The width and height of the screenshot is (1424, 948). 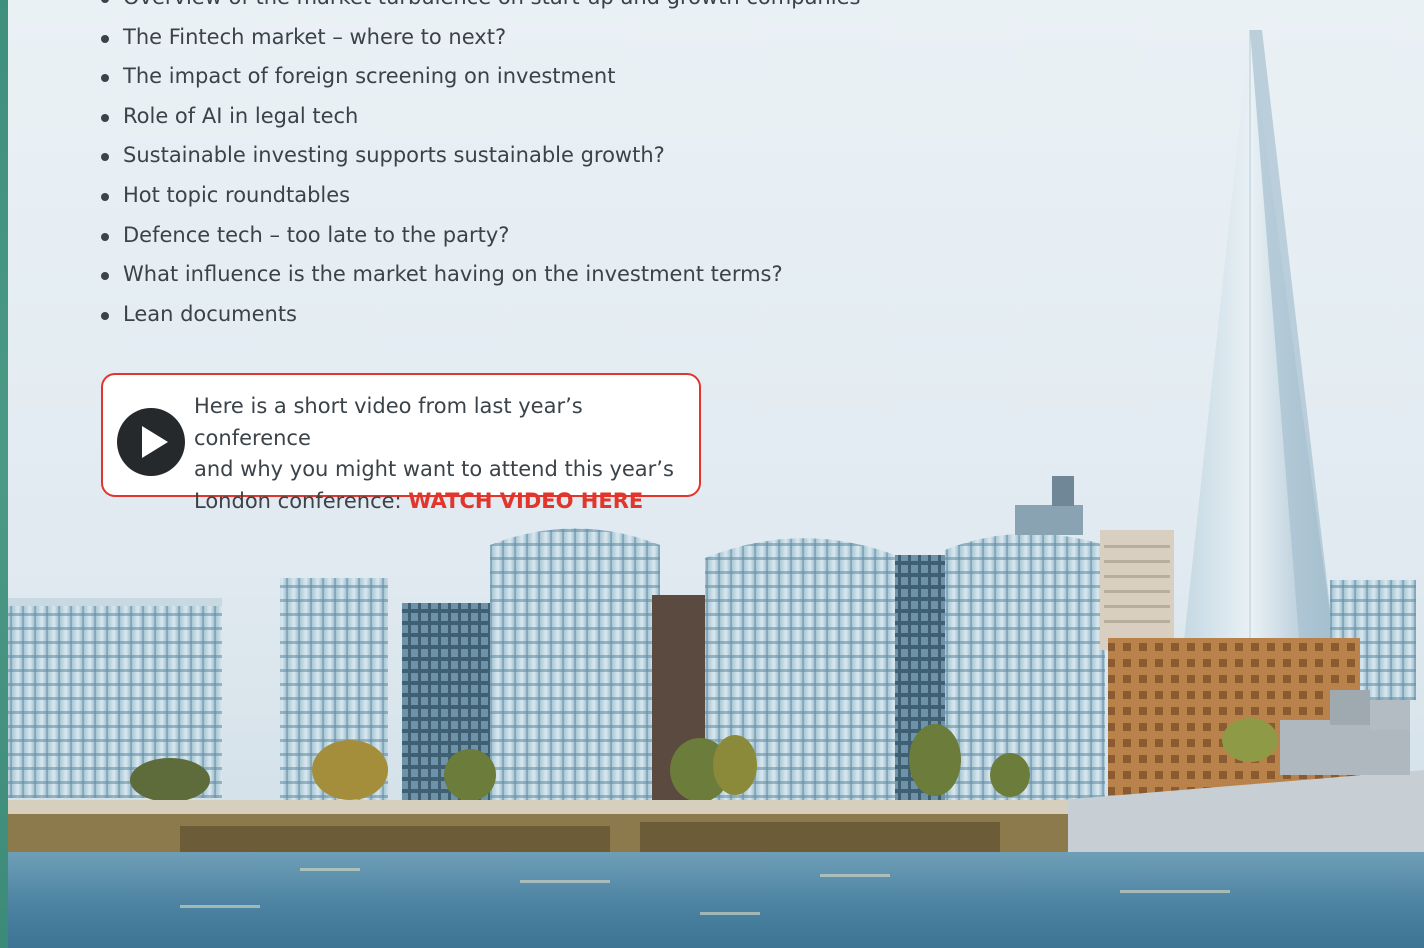 I want to click on topic-text: Hot topic roundtables, so click(x=237, y=194).